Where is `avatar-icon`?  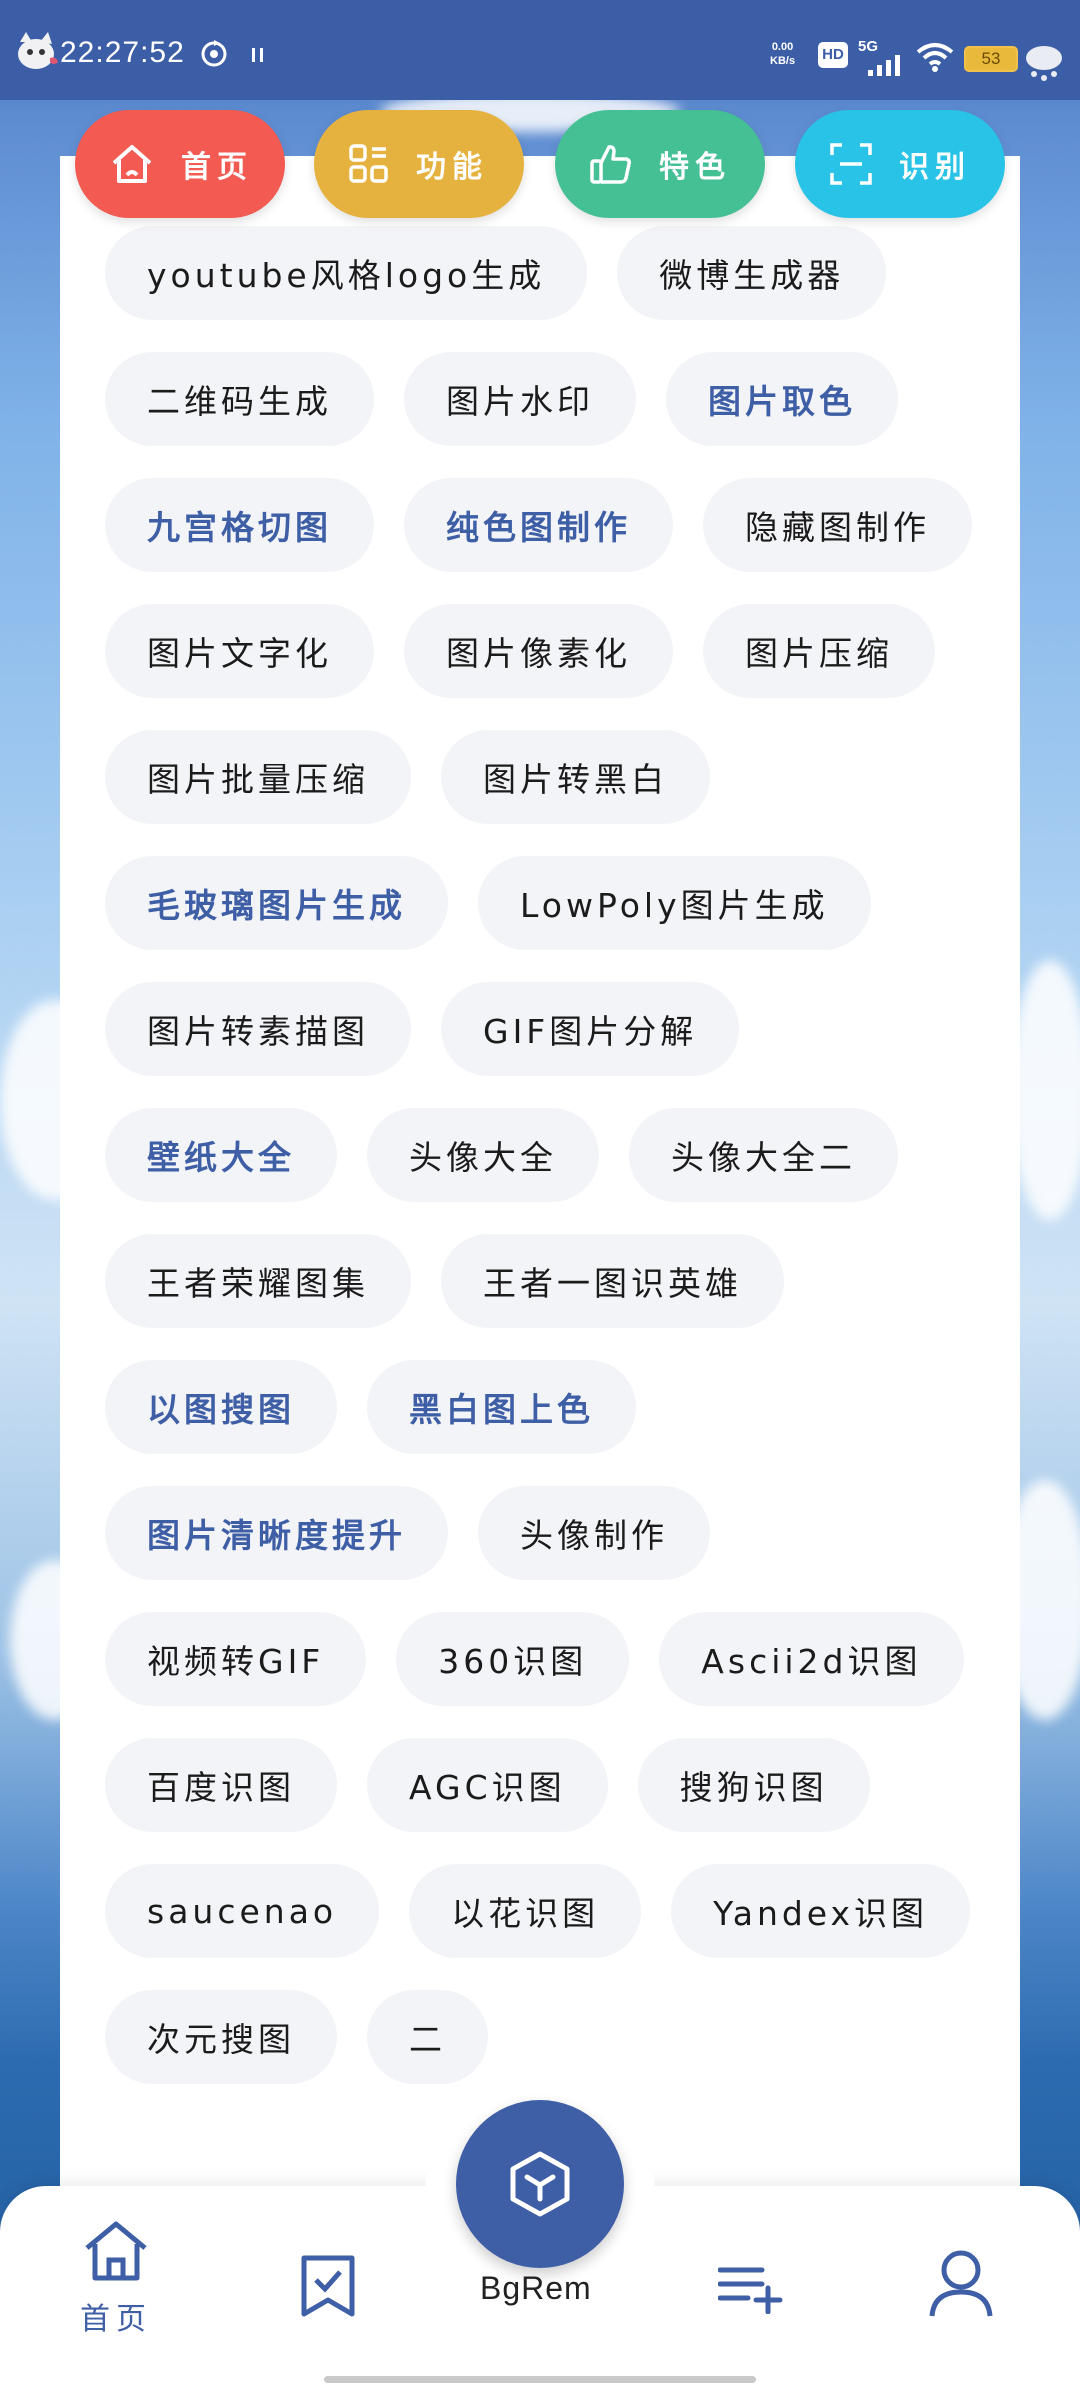 avatar-icon is located at coordinates (38, 50).